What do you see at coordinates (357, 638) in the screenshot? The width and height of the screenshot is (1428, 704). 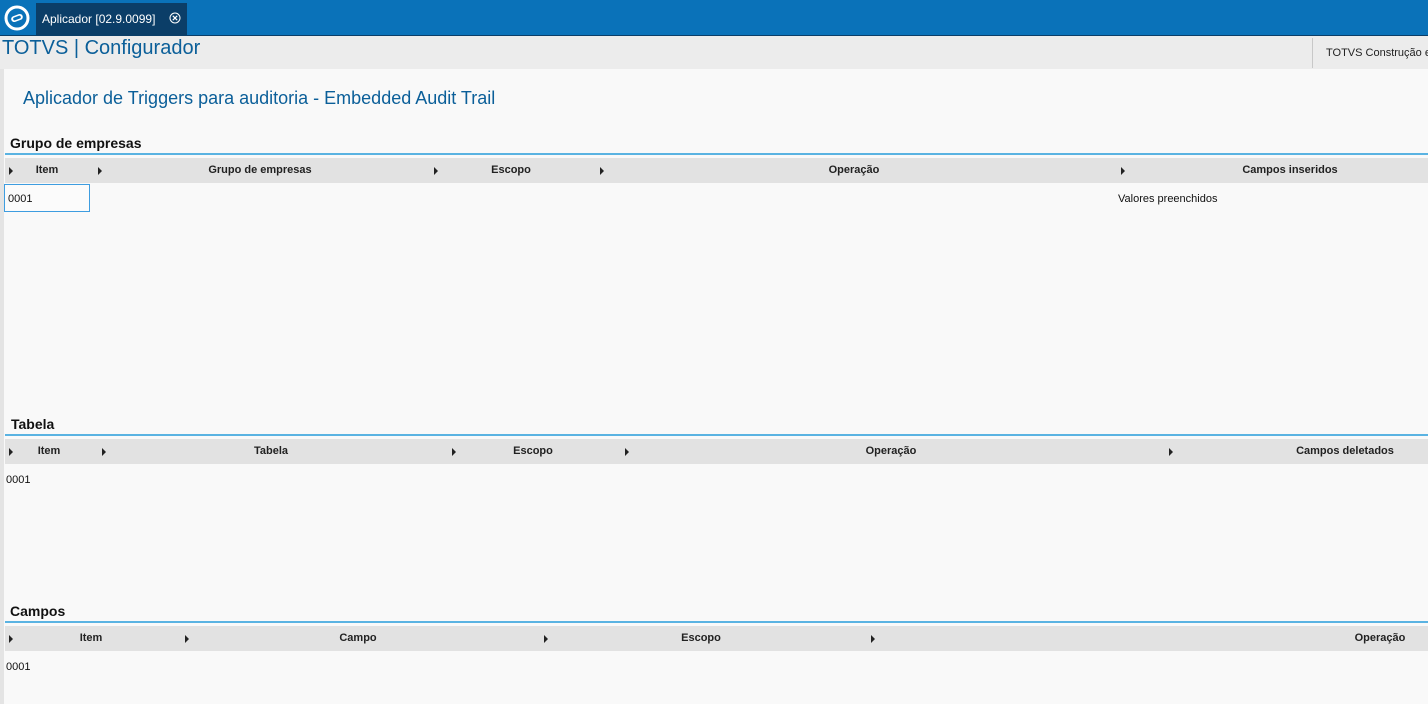 I see `column-campo: Campo` at bounding box center [357, 638].